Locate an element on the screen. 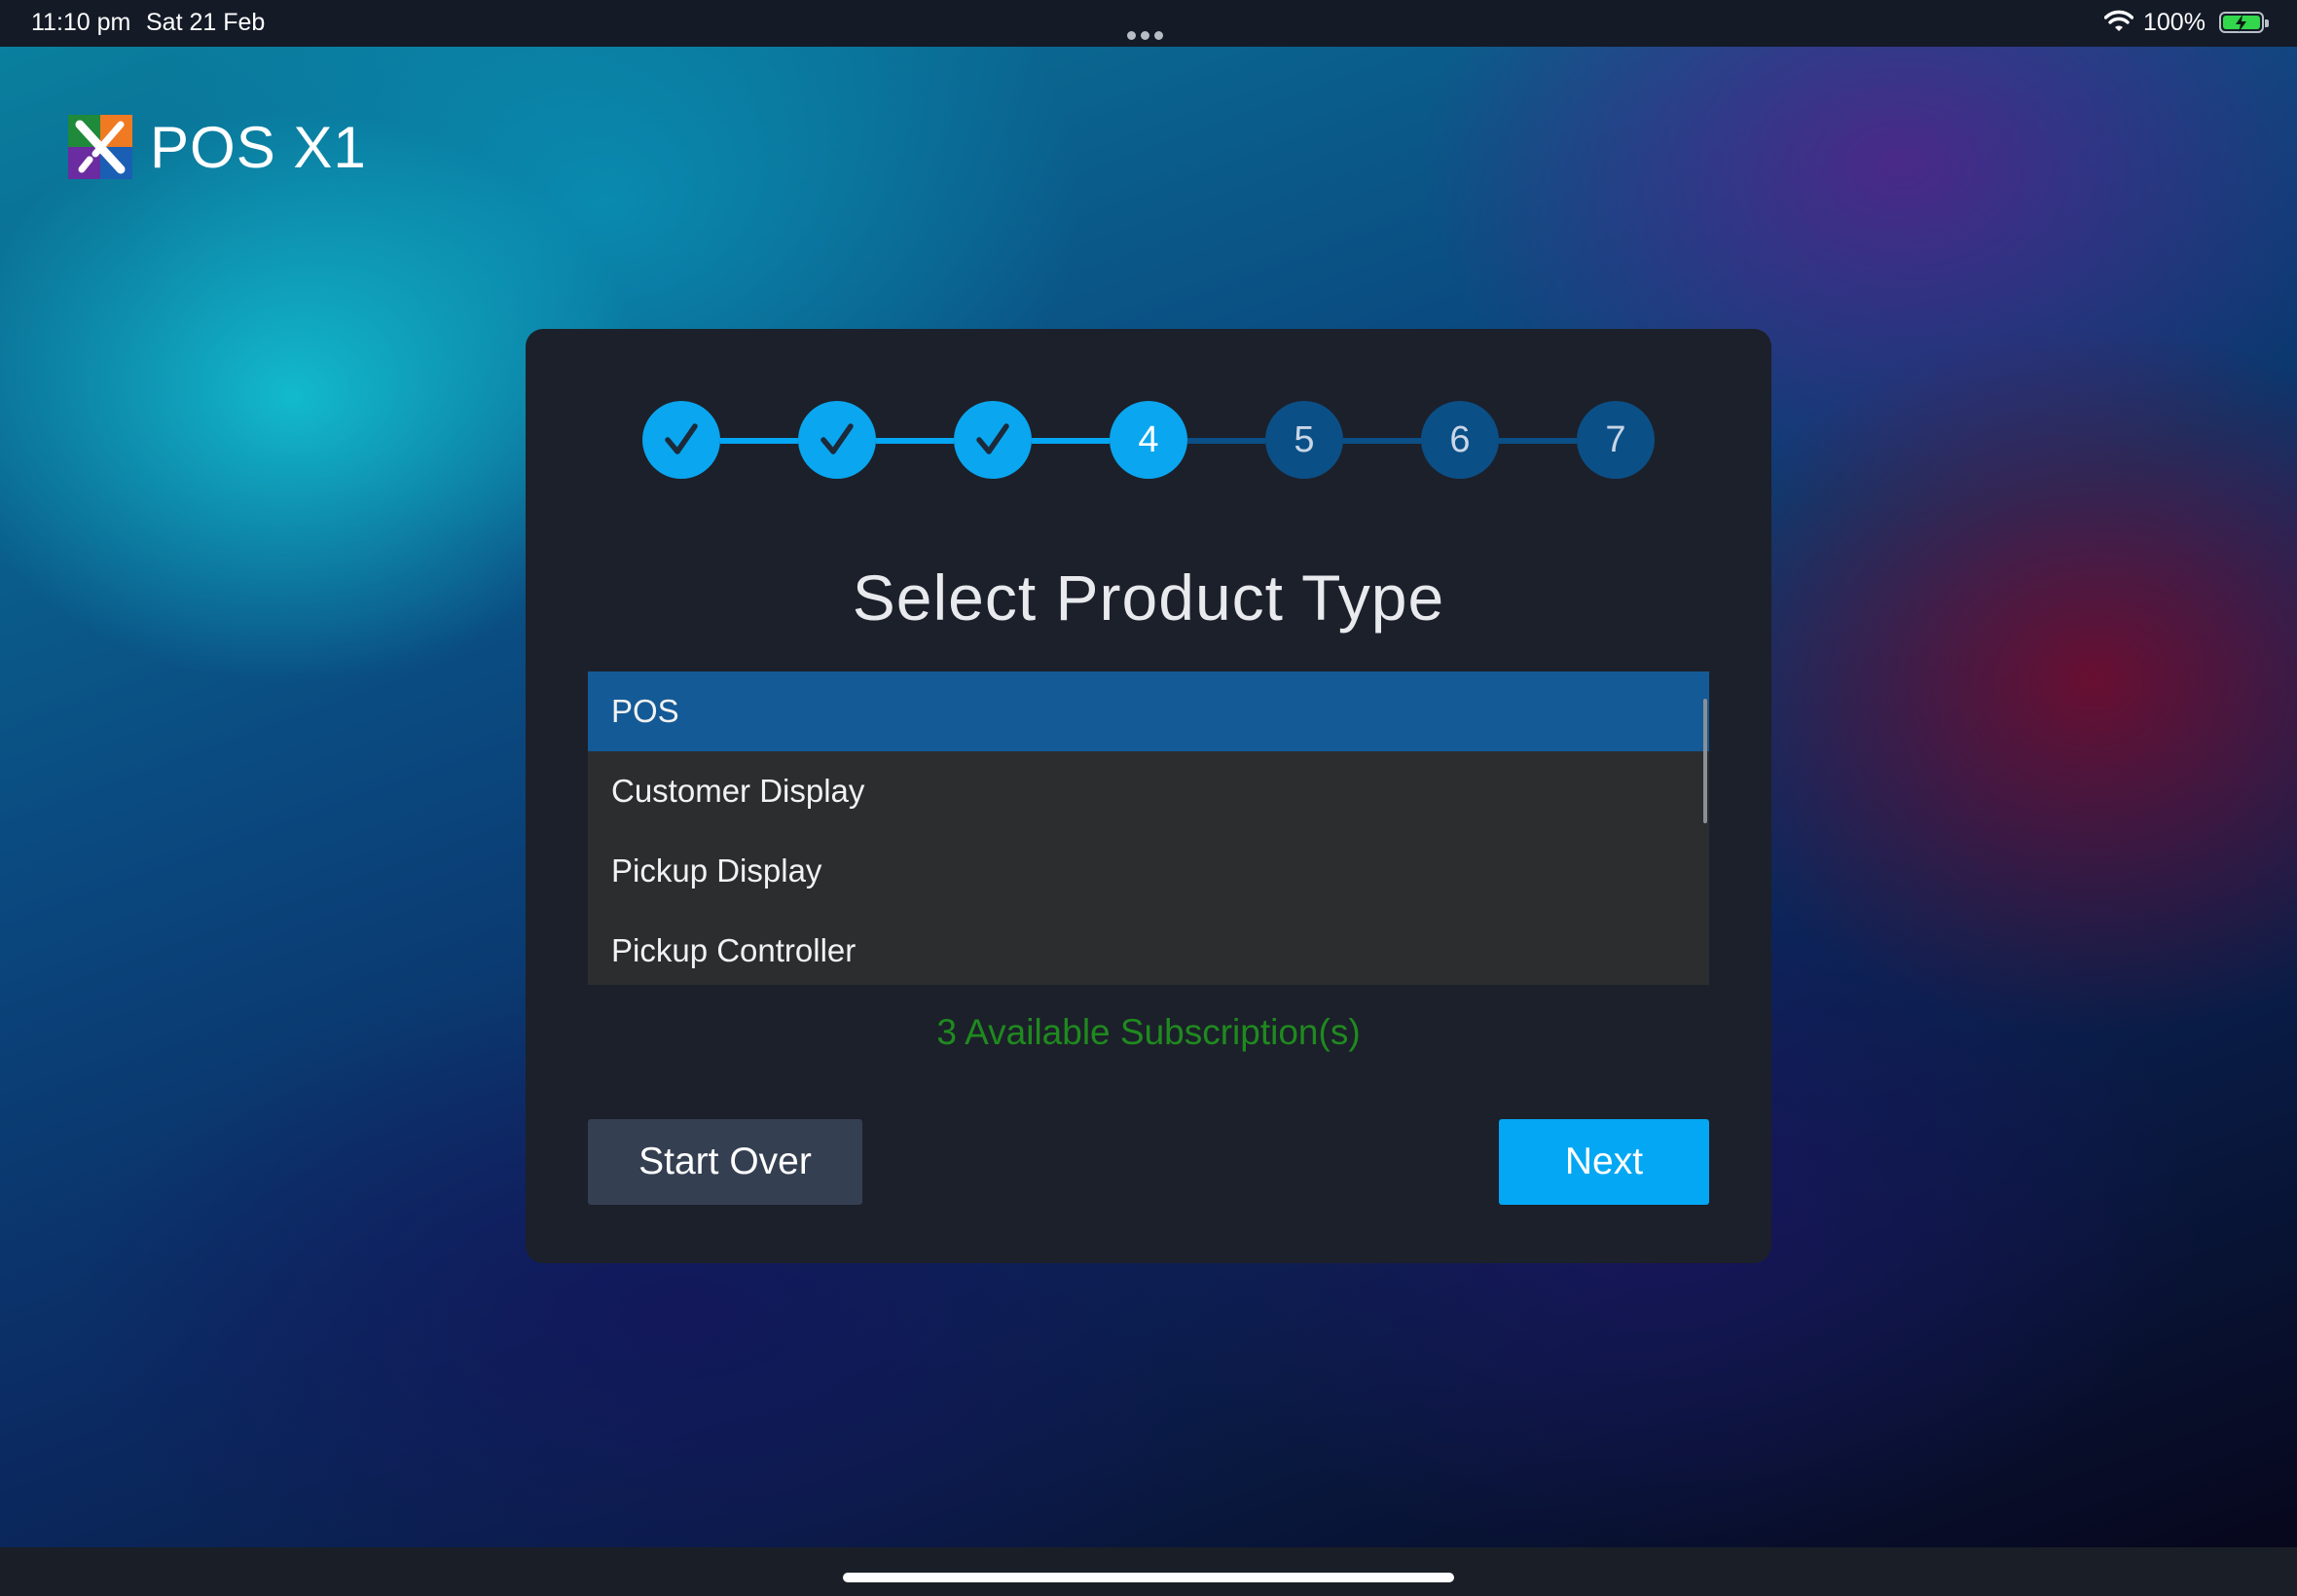 The width and height of the screenshot is (2297, 1596). product-type-item: Customer Display is located at coordinates (1148, 791).